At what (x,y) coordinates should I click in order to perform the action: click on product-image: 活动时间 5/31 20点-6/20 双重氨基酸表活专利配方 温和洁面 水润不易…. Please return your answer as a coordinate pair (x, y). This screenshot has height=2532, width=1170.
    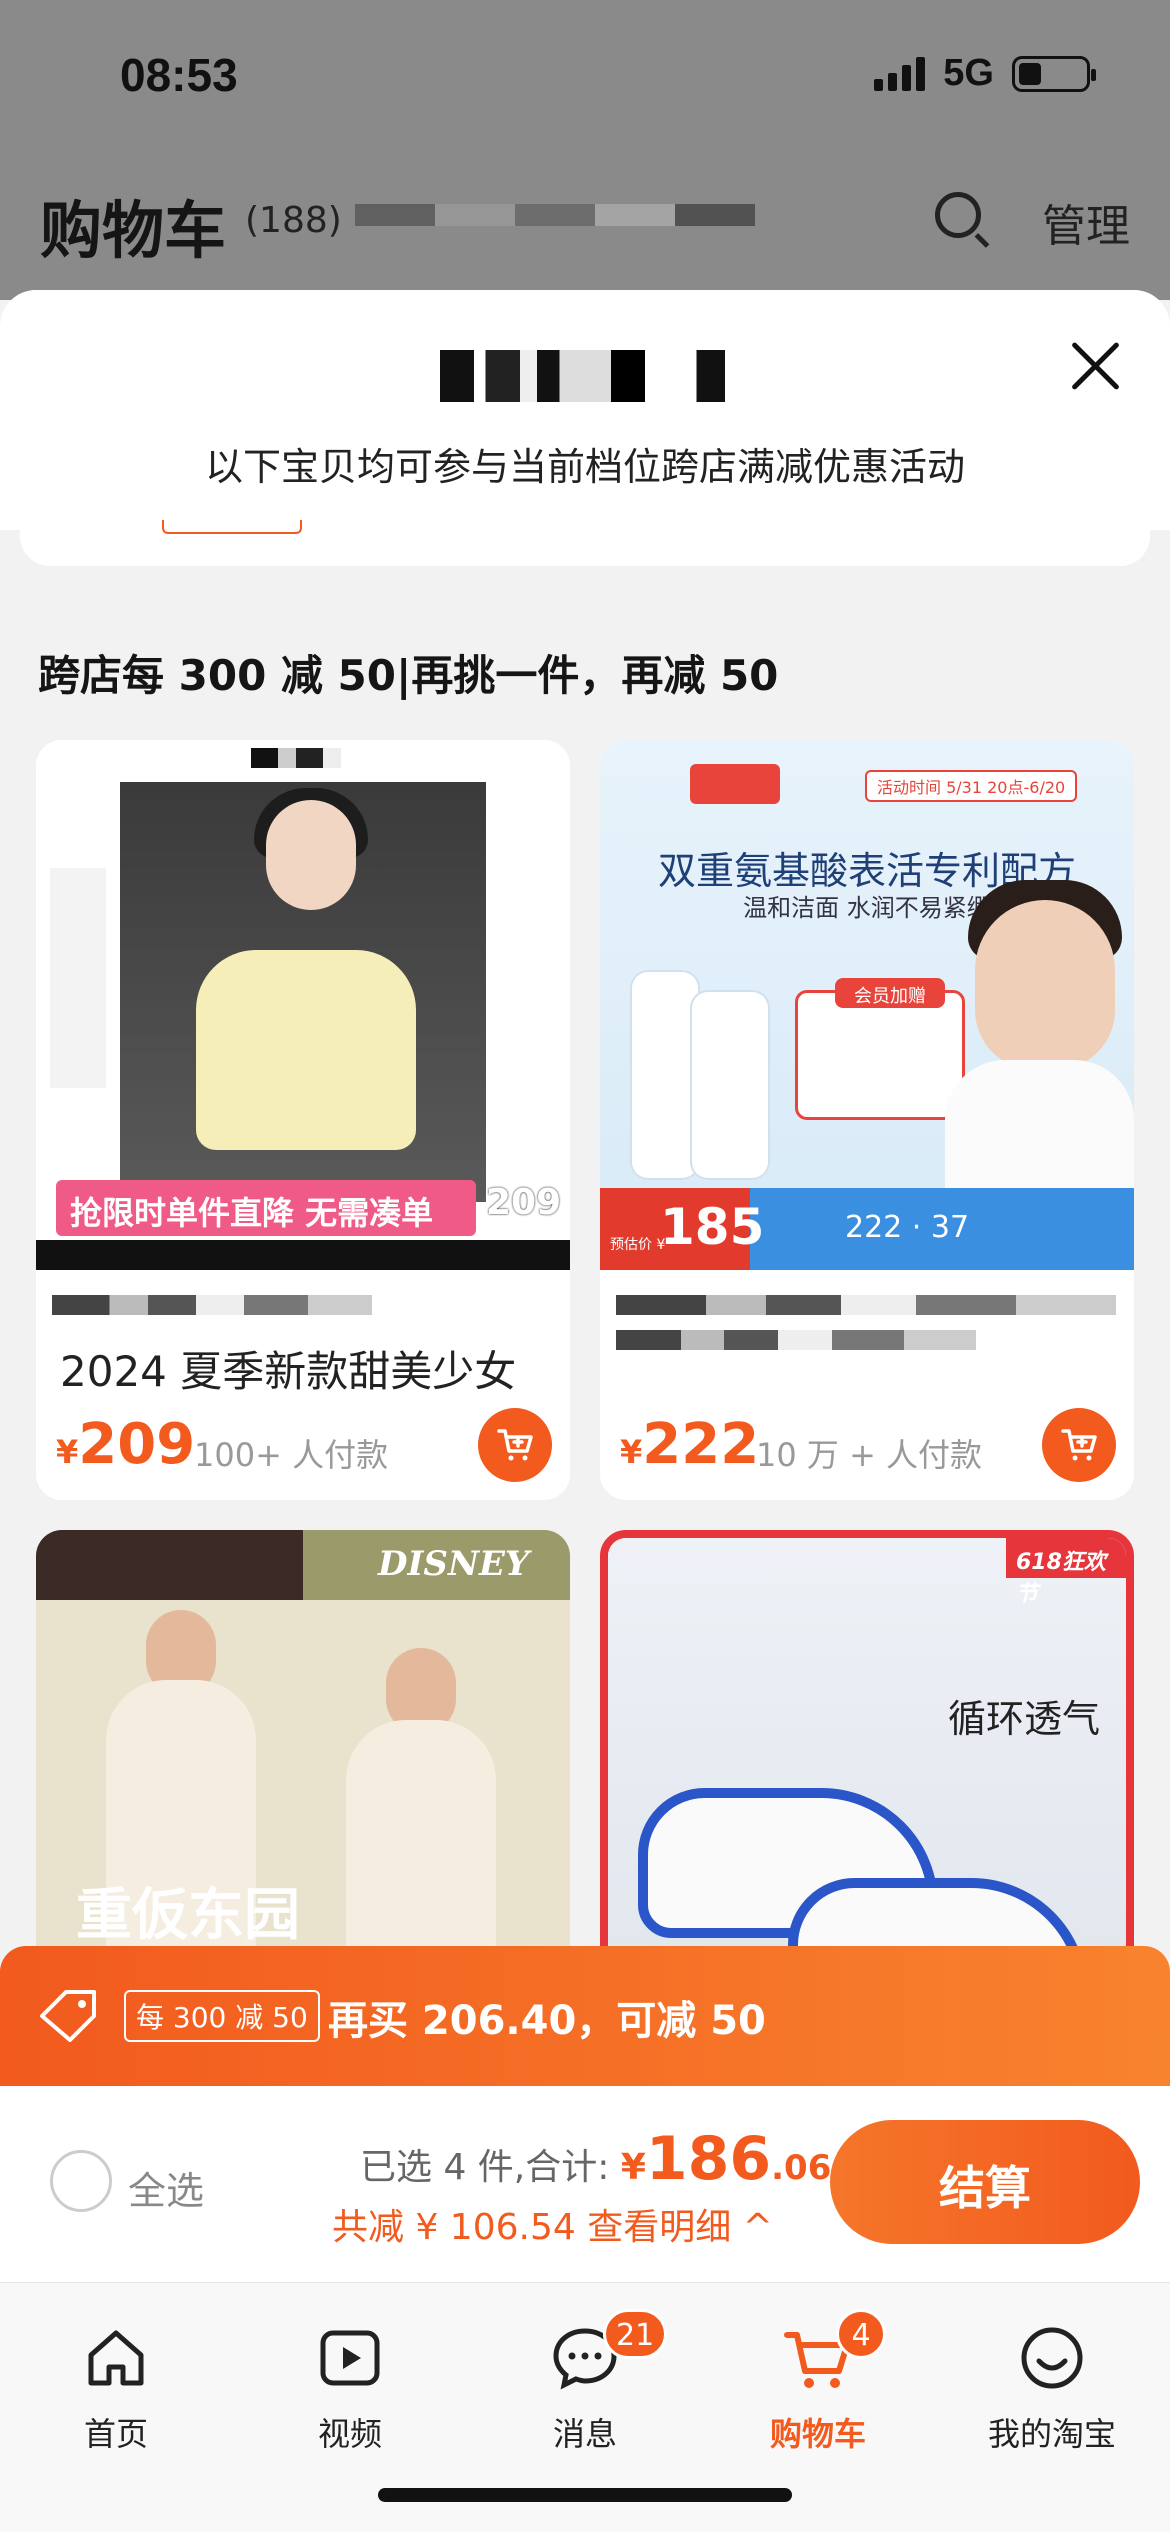
    Looking at the image, I should click on (867, 1005).